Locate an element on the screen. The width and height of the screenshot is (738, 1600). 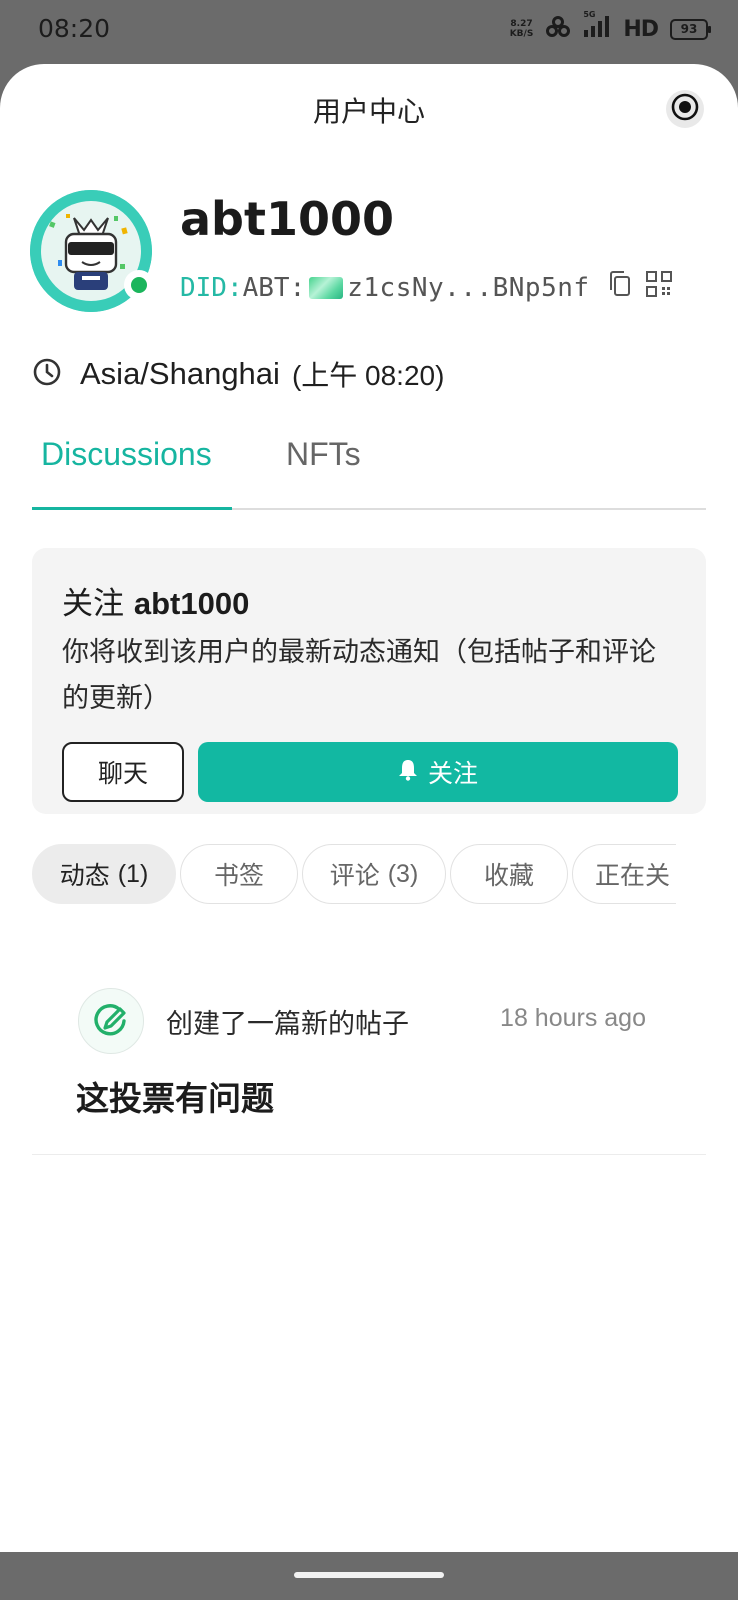
follow-button: 关注 is located at coordinates (438, 772).